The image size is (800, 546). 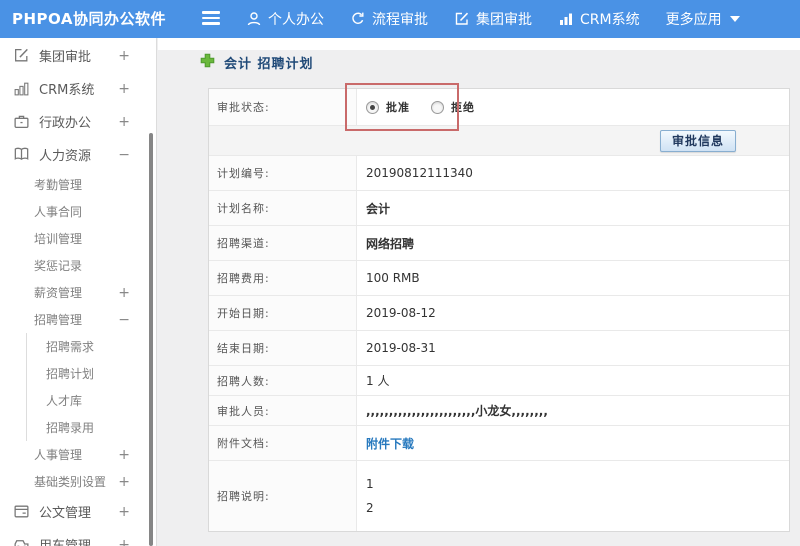 I want to click on sidebar-item-salary: 薪资管理 +, so click(x=78, y=292).